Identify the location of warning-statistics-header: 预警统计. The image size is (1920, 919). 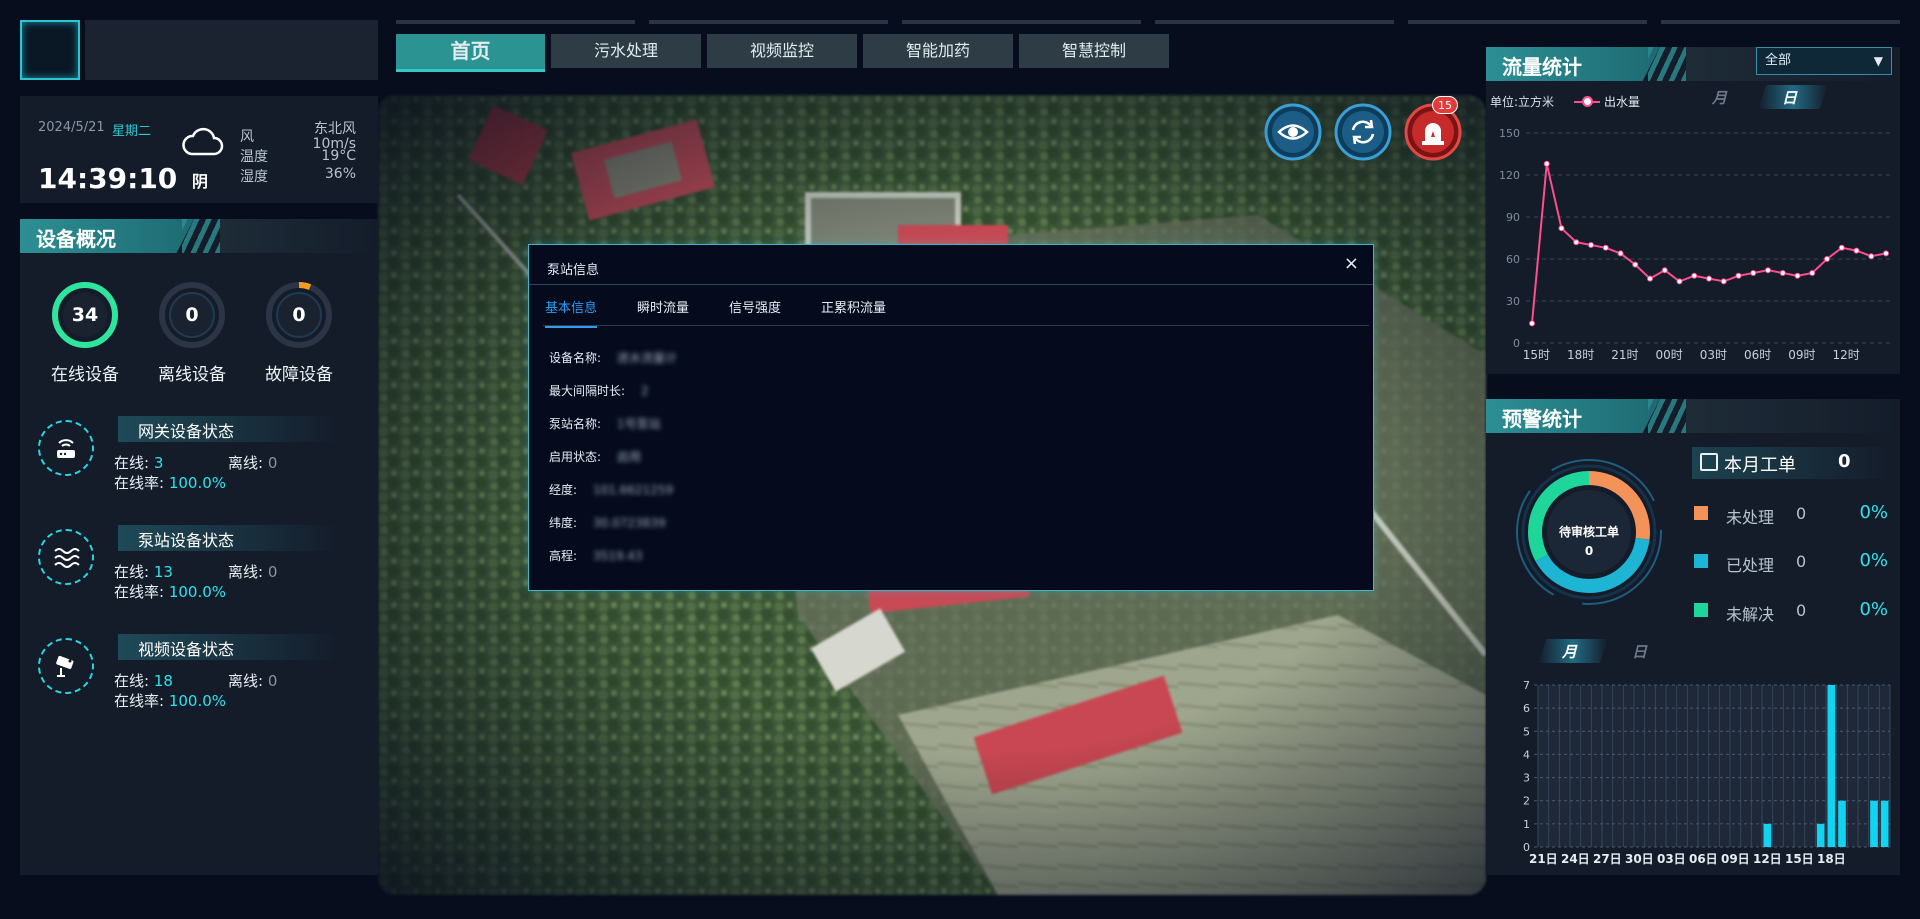
(1693, 417).